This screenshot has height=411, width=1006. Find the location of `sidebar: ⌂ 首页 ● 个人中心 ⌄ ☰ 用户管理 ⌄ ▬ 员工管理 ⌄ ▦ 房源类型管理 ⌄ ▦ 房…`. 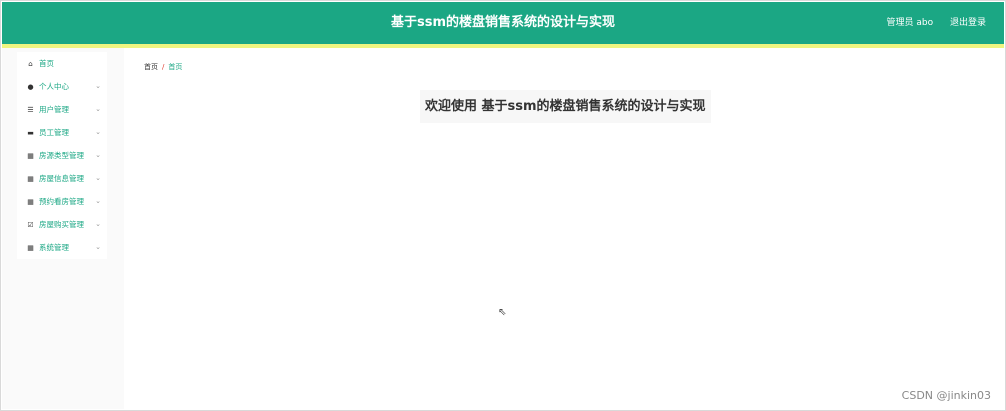

sidebar: ⌂ 首页 ● 个人中心 ⌄ ☰ 用户管理 ⌄ ▬ 员工管理 ⌄ ▦ 房源类型管理 ⌄ ▦ 房… is located at coordinates (63, 228).